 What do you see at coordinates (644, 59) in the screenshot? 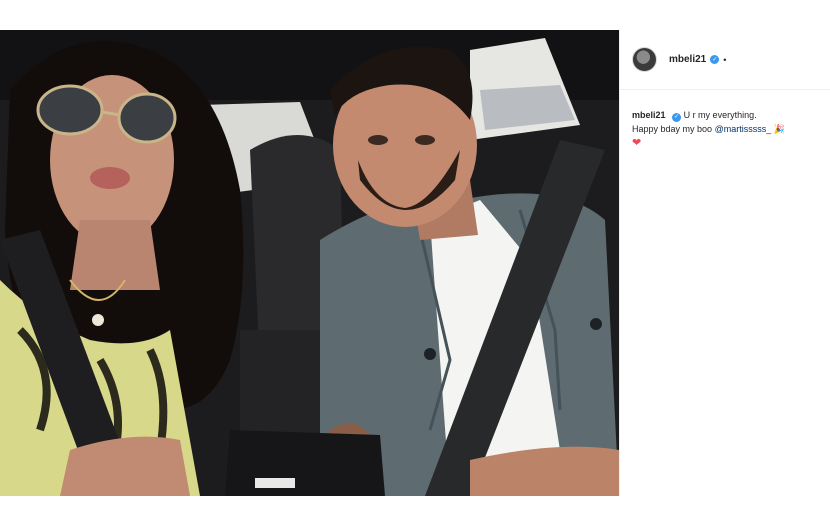
I see `avatar` at bounding box center [644, 59].